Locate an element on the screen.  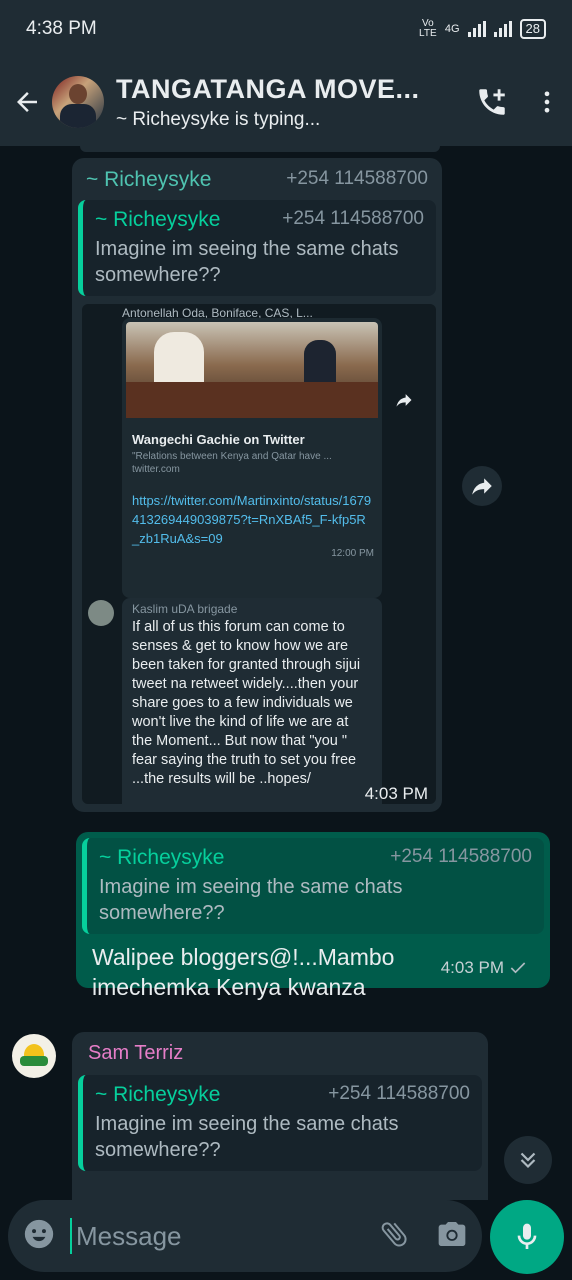
scroll-to-bottom-button is located at coordinates (528, 1160).